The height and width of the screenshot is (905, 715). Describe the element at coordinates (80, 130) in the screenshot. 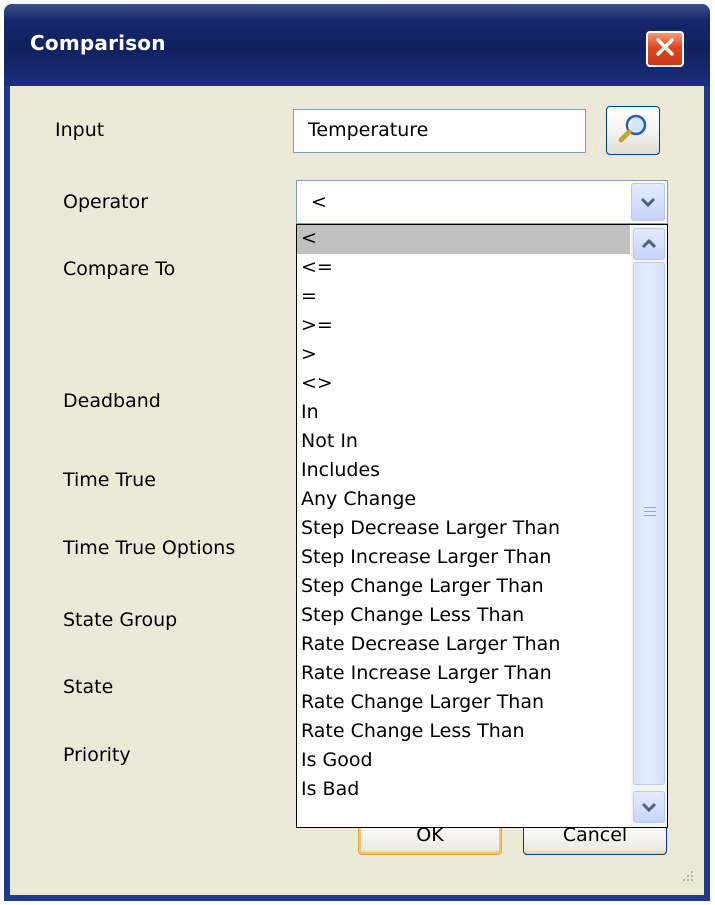

I see `input-label: Input` at that location.